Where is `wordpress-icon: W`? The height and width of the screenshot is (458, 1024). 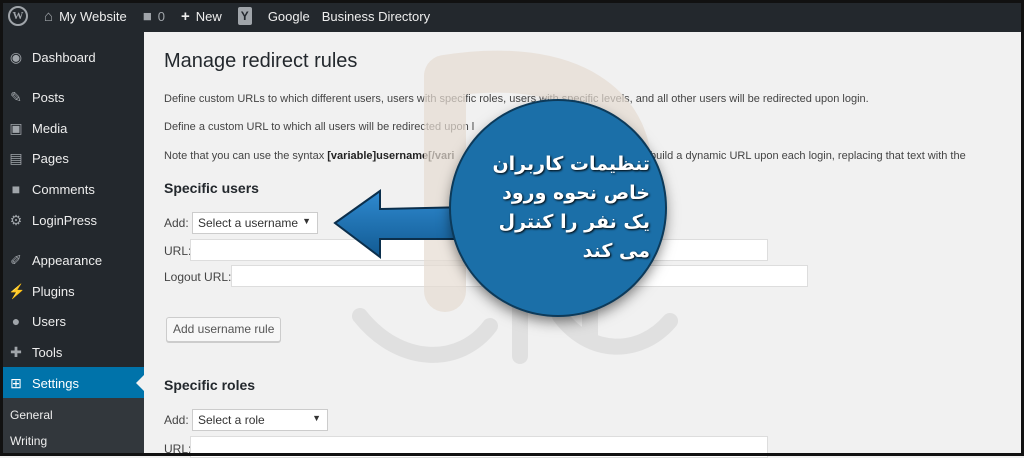 wordpress-icon: W is located at coordinates (18, 16).